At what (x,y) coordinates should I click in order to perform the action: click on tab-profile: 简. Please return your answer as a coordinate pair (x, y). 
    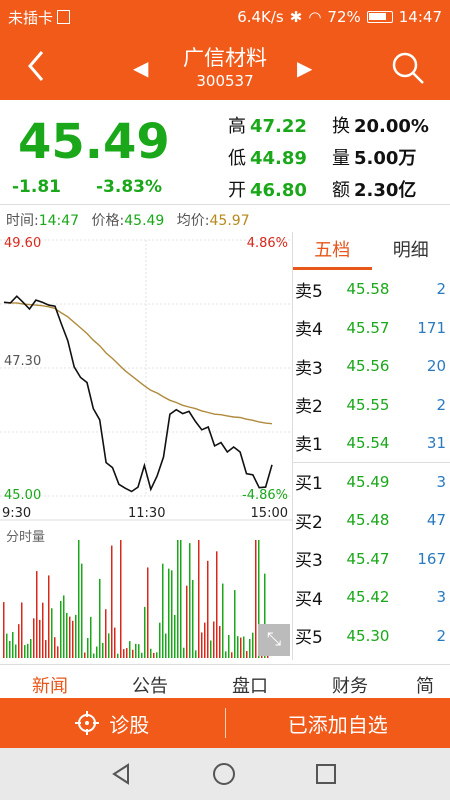
    Looking at the image, I should click on (425, 681).